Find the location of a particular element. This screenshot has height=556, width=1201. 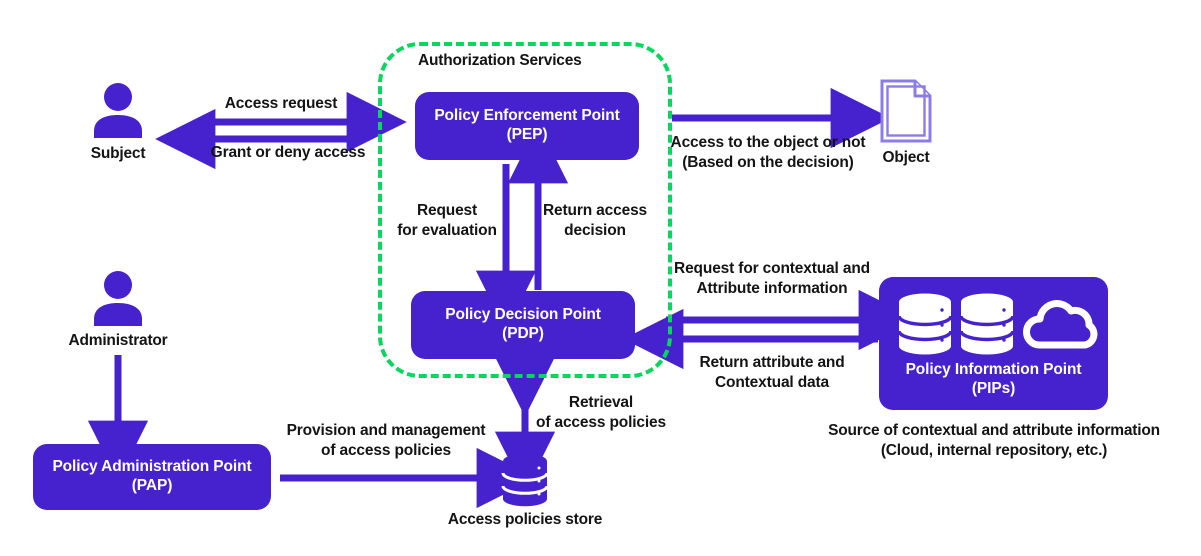

pip-label-line1: Policy Information Point is located at coordinates (993, 369).